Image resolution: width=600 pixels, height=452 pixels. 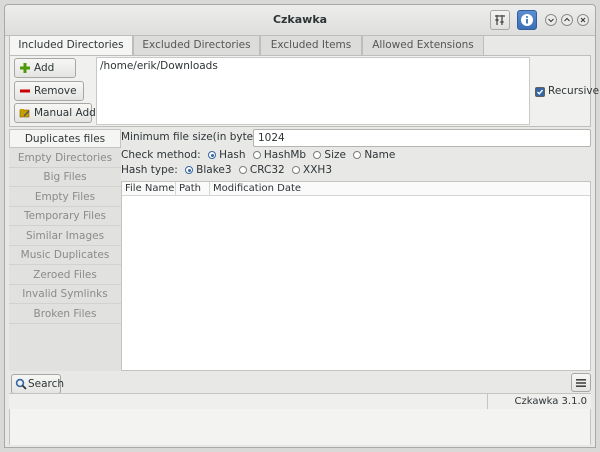 I want to click on maximize-button, so click(x=567, y=20).